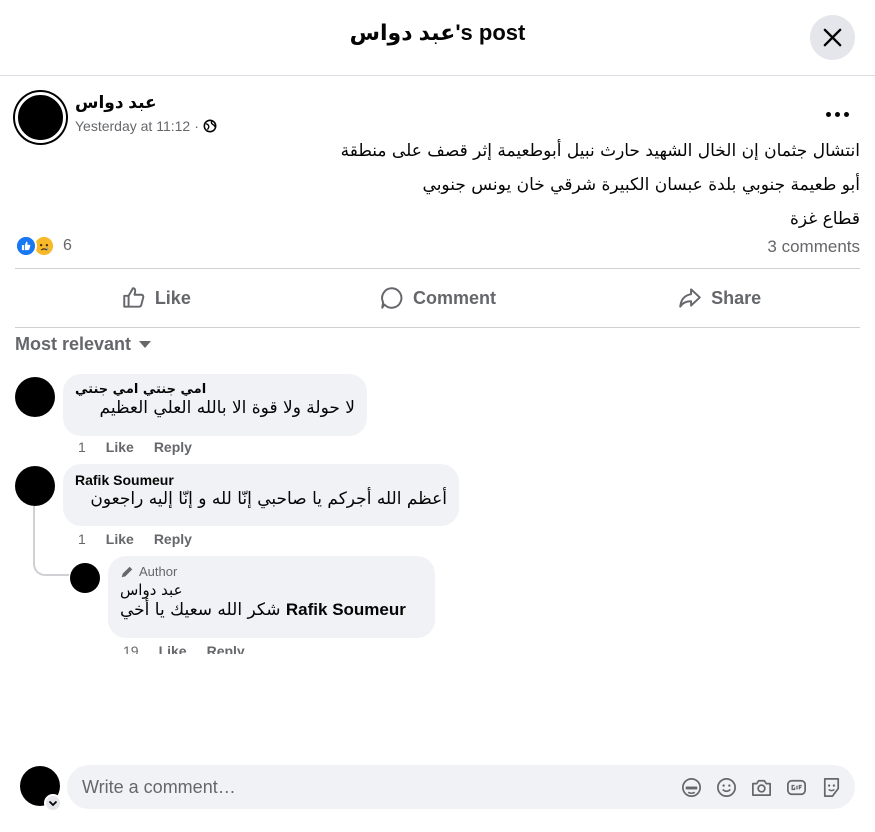 Image resolution: width=875 pixels, height=832 pixels. I want to click on author-badge: Author, so click(271, 571).